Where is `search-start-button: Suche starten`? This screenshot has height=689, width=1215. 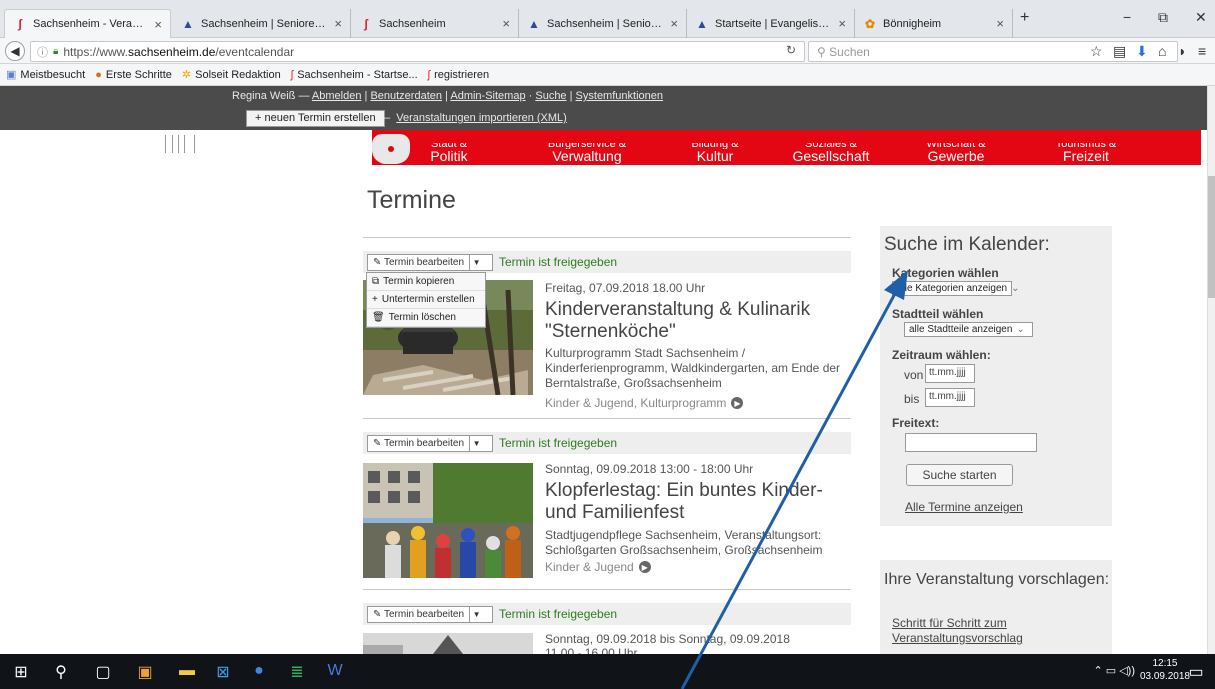 search-start-button: Suche starten is located at coordinates (959, 475).